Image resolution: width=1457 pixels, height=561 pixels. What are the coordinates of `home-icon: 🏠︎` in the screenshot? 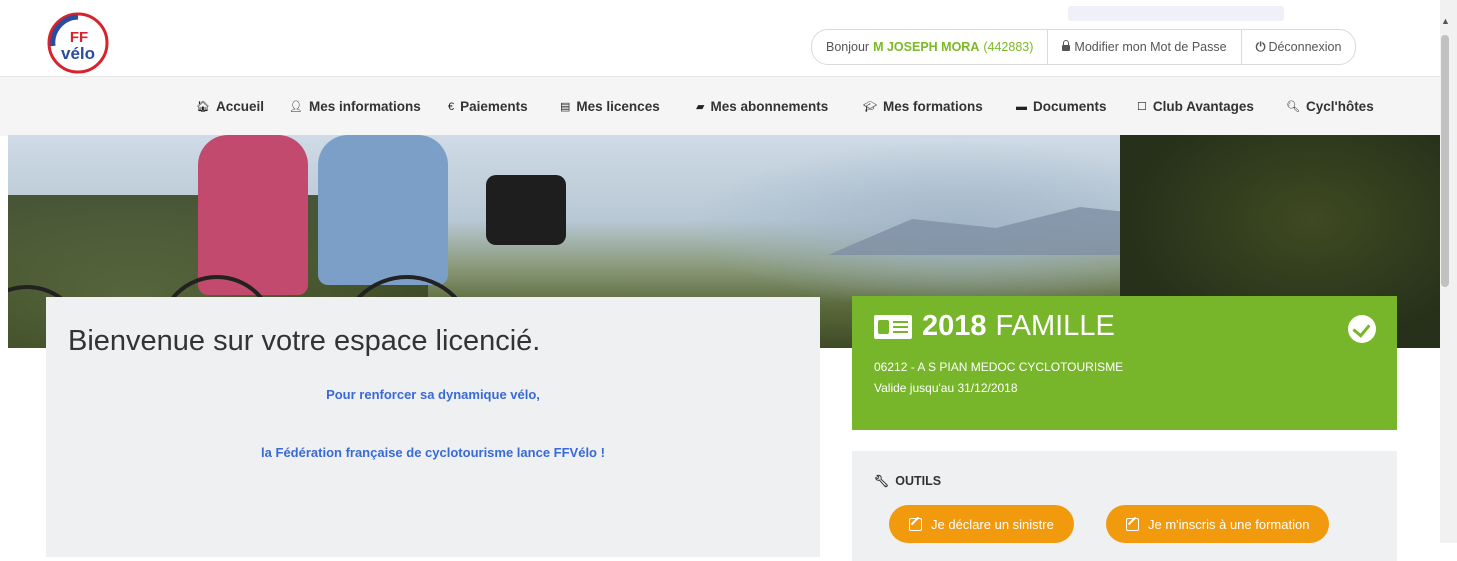 It's located at (203, 107).